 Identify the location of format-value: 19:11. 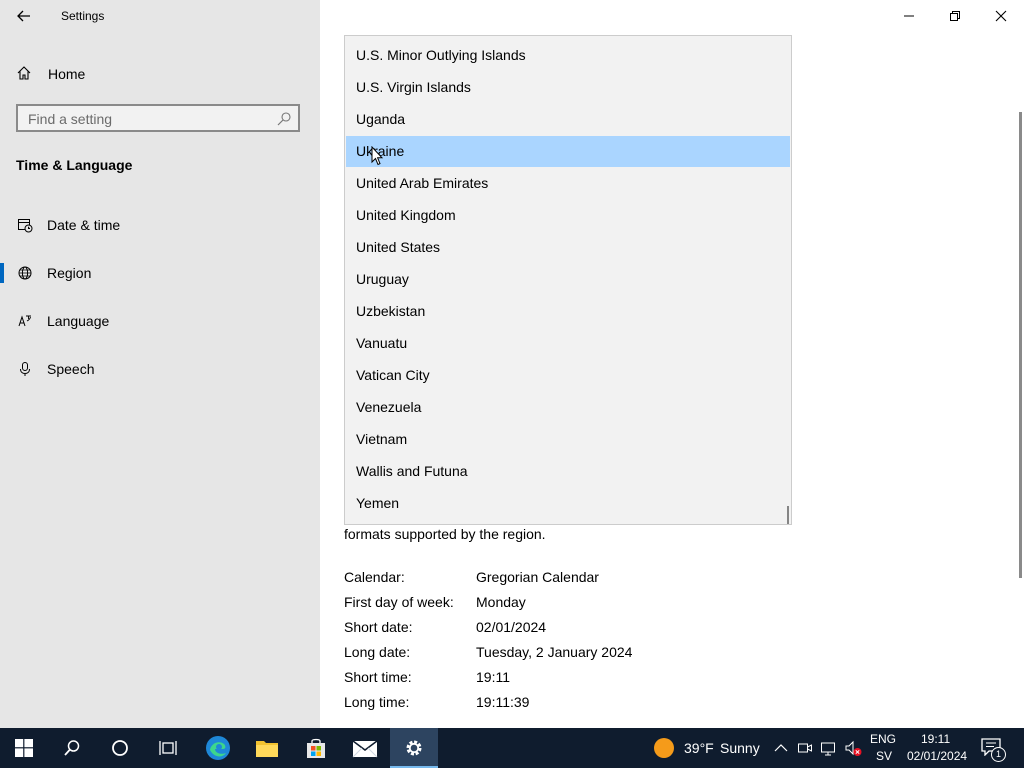
(493, 677).